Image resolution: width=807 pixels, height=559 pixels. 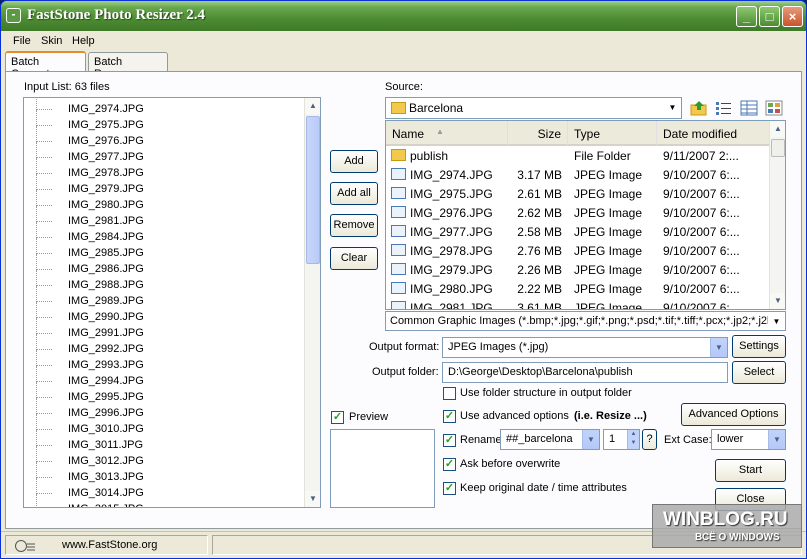 I want to click on use-folder-structure-checkbox, so click(x=449, y=393).